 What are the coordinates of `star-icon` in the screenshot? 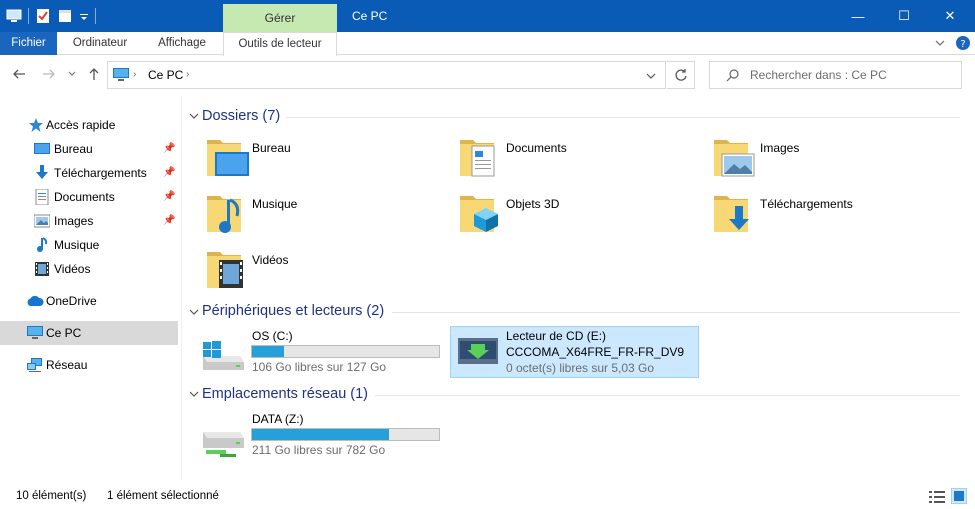 It's located at (36, 125).